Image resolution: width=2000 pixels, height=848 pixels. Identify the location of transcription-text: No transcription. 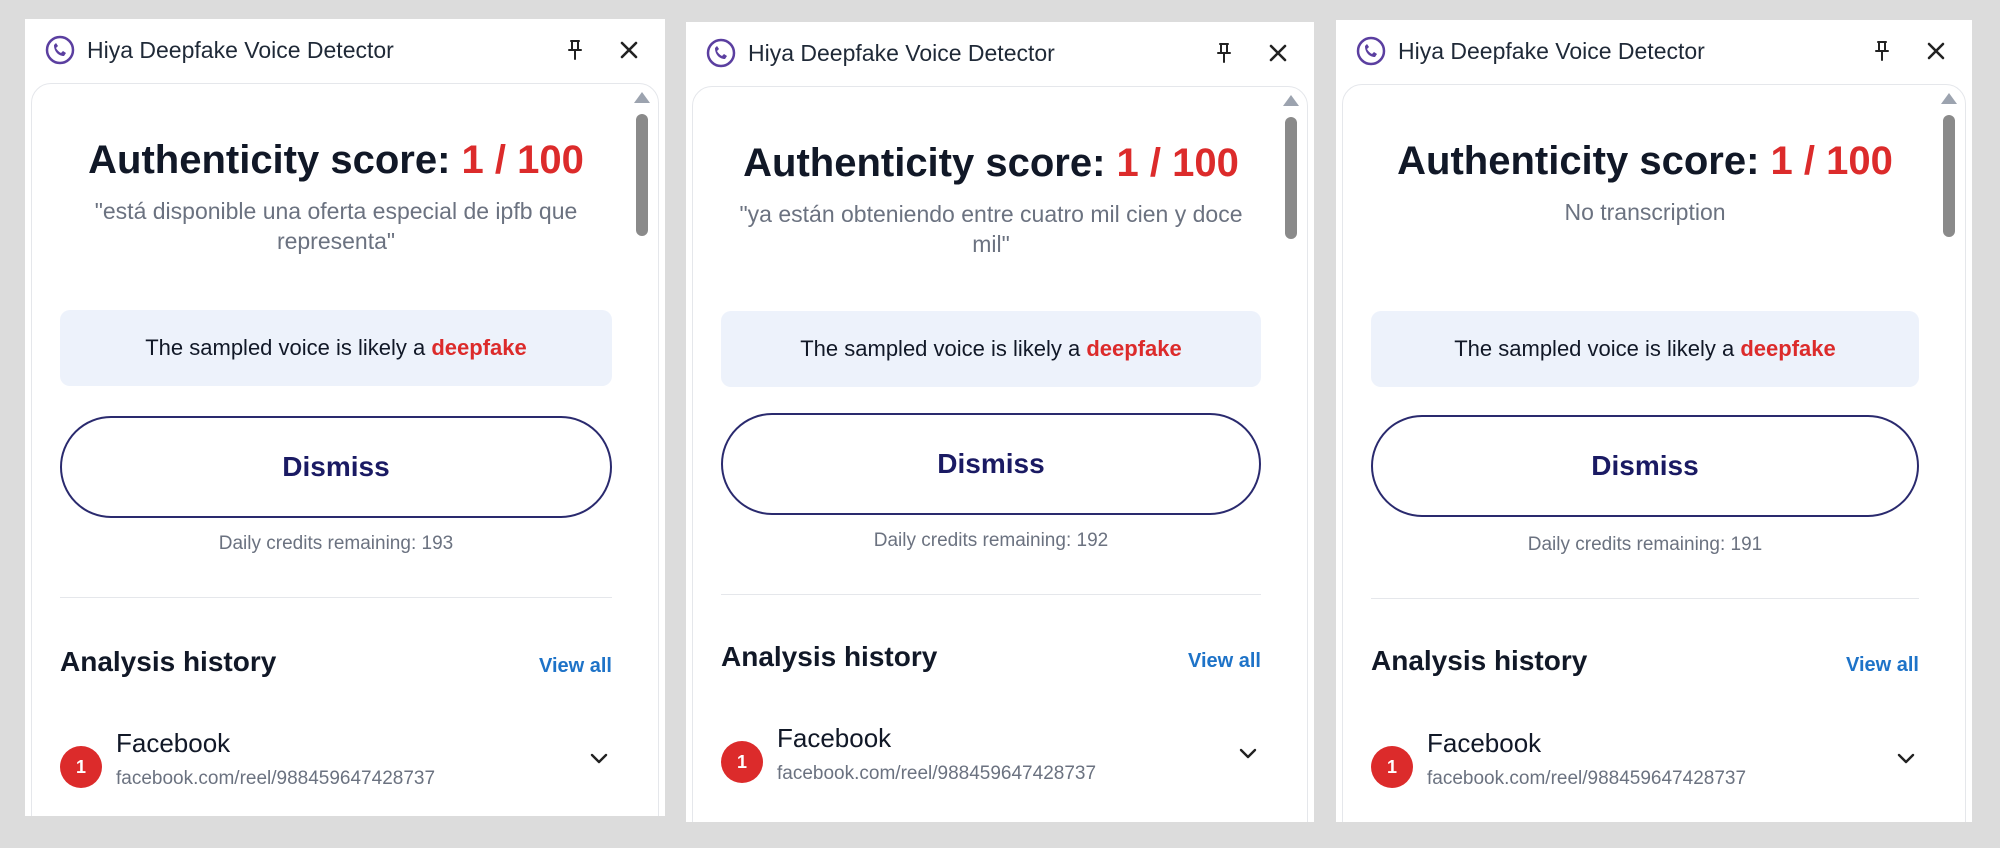
(1645, 212).